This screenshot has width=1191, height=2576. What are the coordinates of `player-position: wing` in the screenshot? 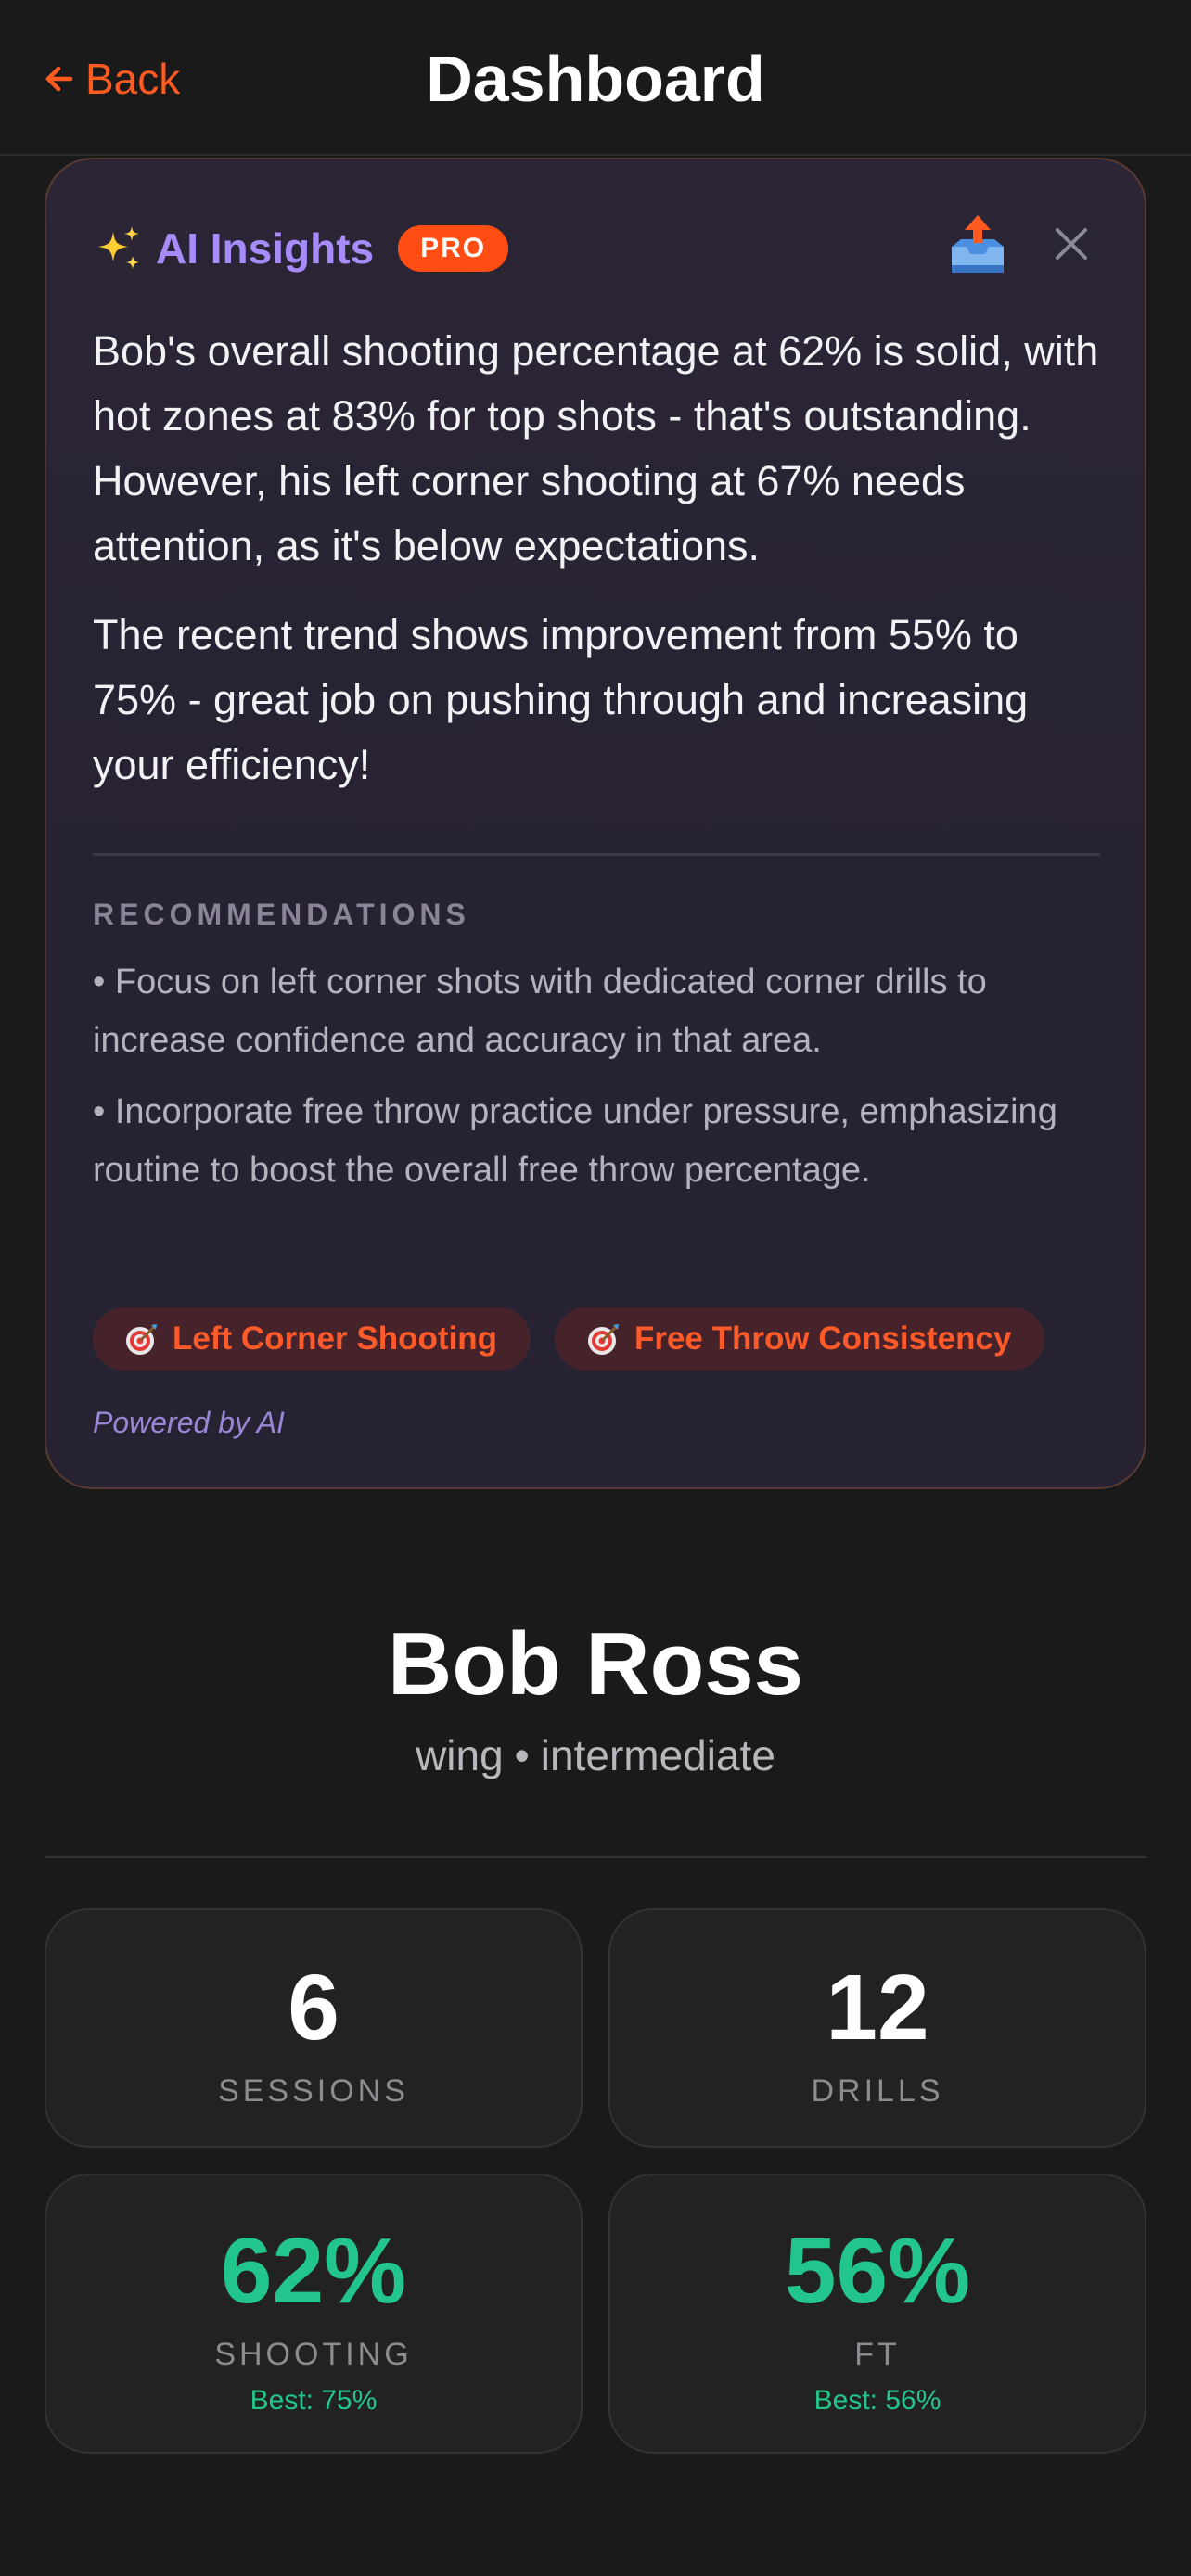 It's located at (460, 1755).